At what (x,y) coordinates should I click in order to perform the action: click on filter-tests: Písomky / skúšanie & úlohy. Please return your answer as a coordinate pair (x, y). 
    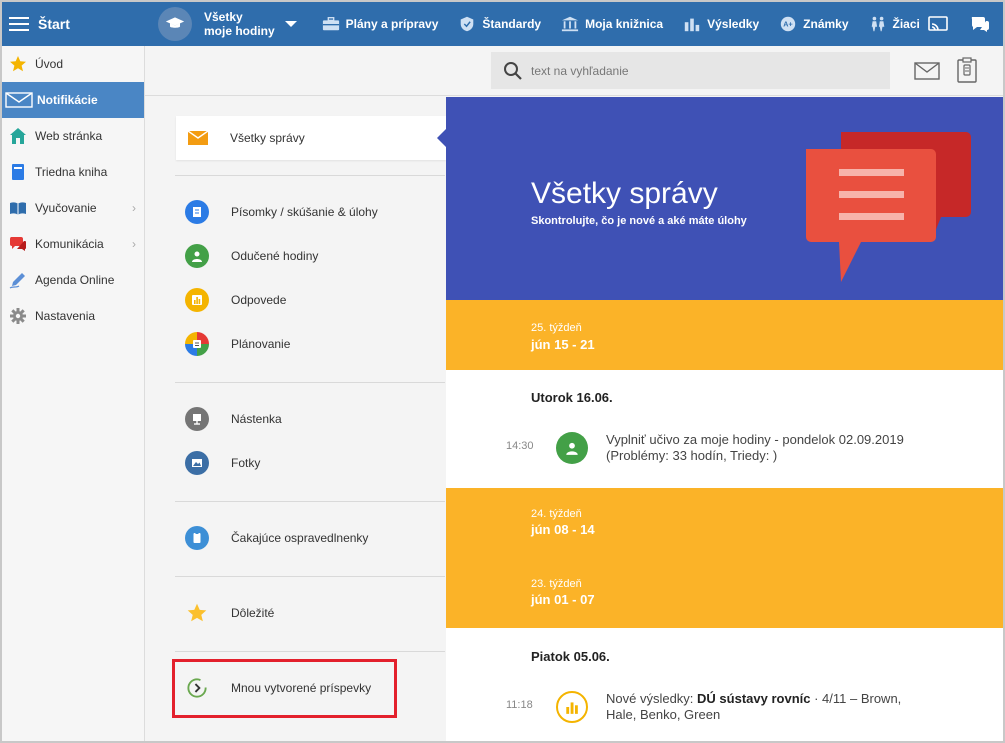
    Looking at the image, I should click on (281, 212).